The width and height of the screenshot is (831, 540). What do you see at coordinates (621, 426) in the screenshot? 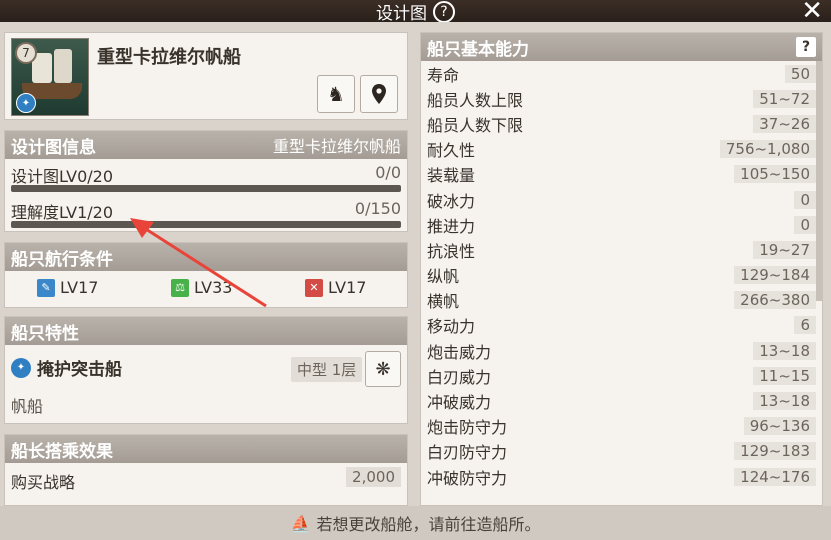
I see `stat-row: 炮击防守力 96~136` at bounding box center [621, 426].